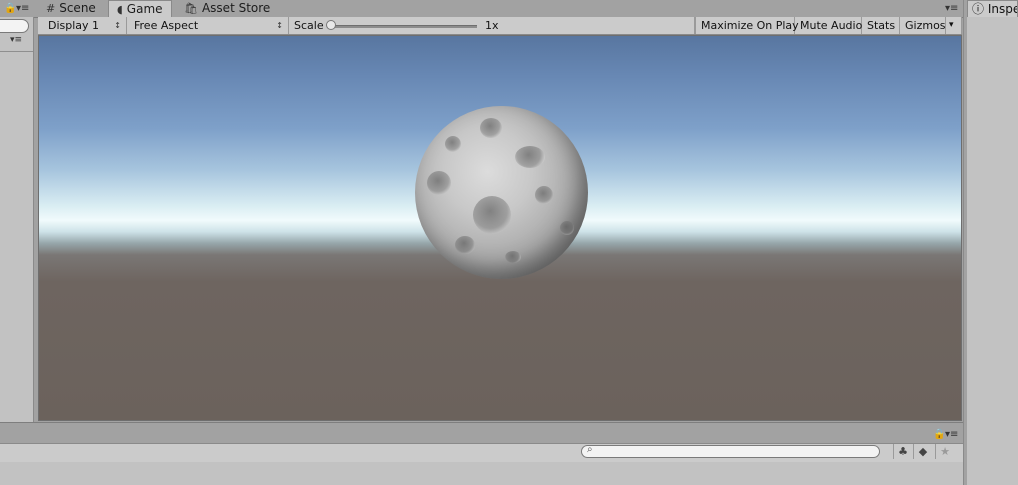 Image resolution: width=1018 pixels, height=485 pixels. Describe the element at coordinates (166, 25) in the screenshot. I see `aspect-dropdown-label: Free Aspect` at that location.